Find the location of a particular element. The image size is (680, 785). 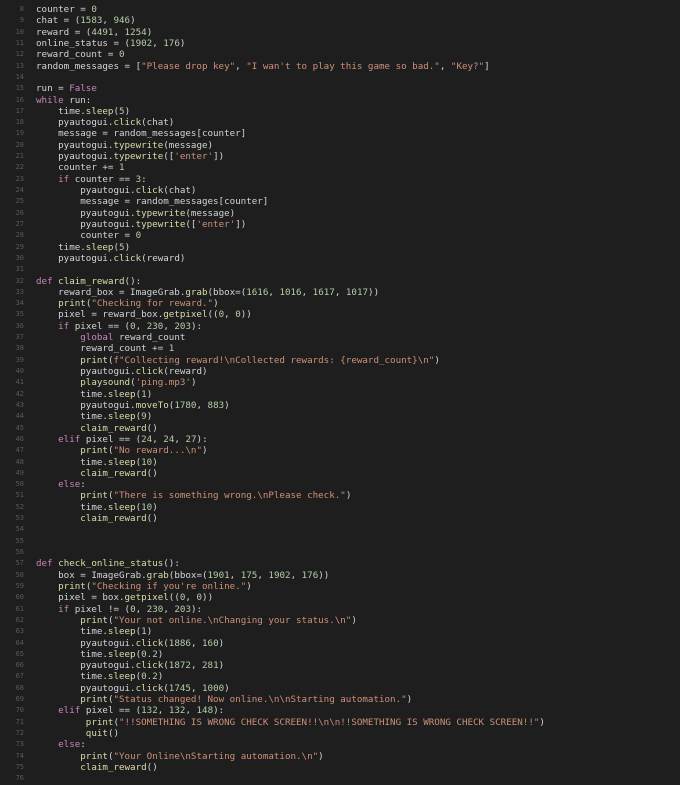

code-line: counter += 1 is located at coordinates (356, 167).